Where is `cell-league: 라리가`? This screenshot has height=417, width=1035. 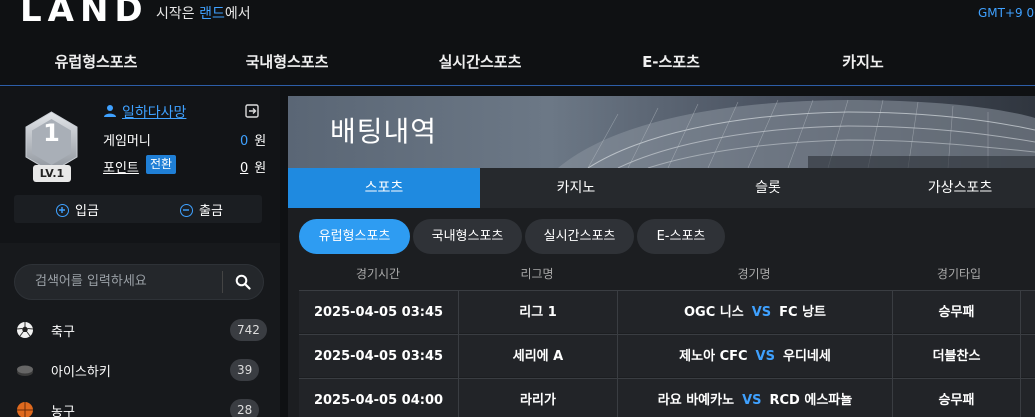 cell-league: 라리가 is located at coordinates (538, 398).